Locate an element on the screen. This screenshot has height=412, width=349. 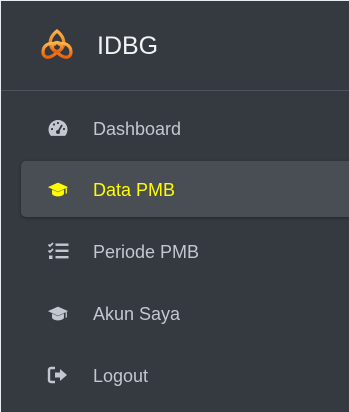
sidebar-item-periode-pmb: Periode PMB is located at coordinates (185, 251).